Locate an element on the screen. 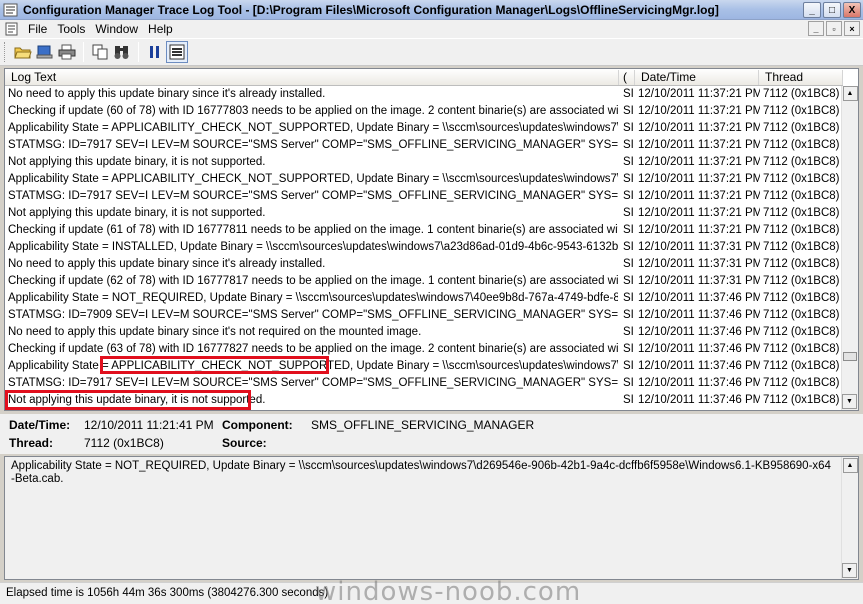 The width and height of the screenshot is (863, 604). log-scrollbar: ▲ ▼ is located at coordinates (849, 248).